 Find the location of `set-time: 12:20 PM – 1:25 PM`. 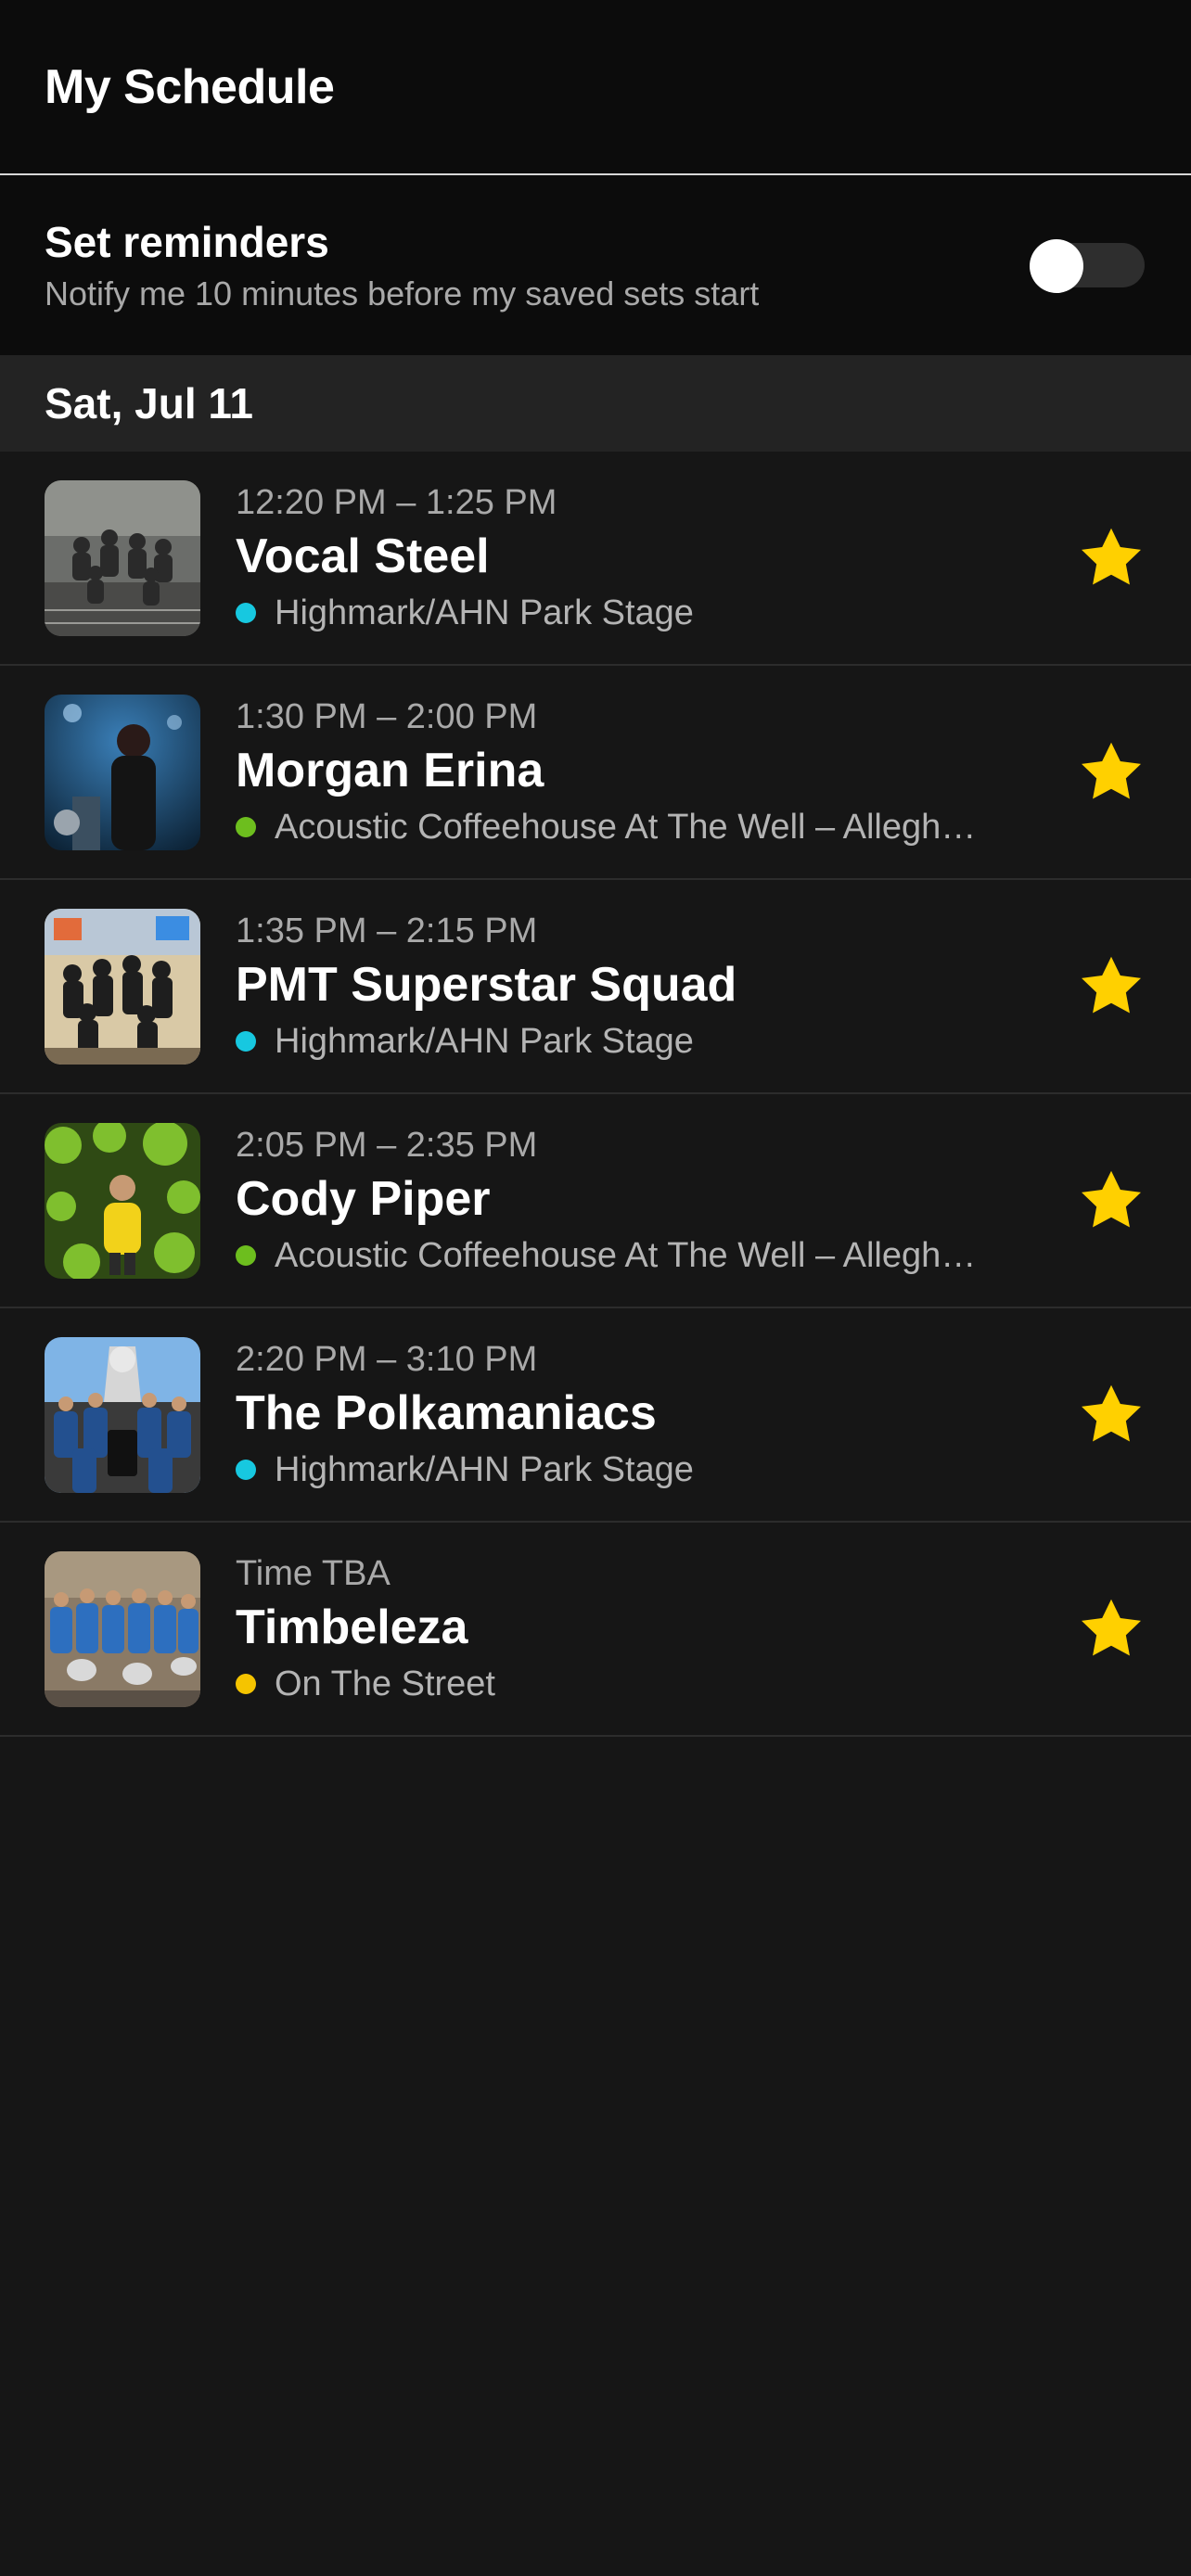

set-time: 12:20 PM – 1:25 PM is located at coordinates (396, 502).